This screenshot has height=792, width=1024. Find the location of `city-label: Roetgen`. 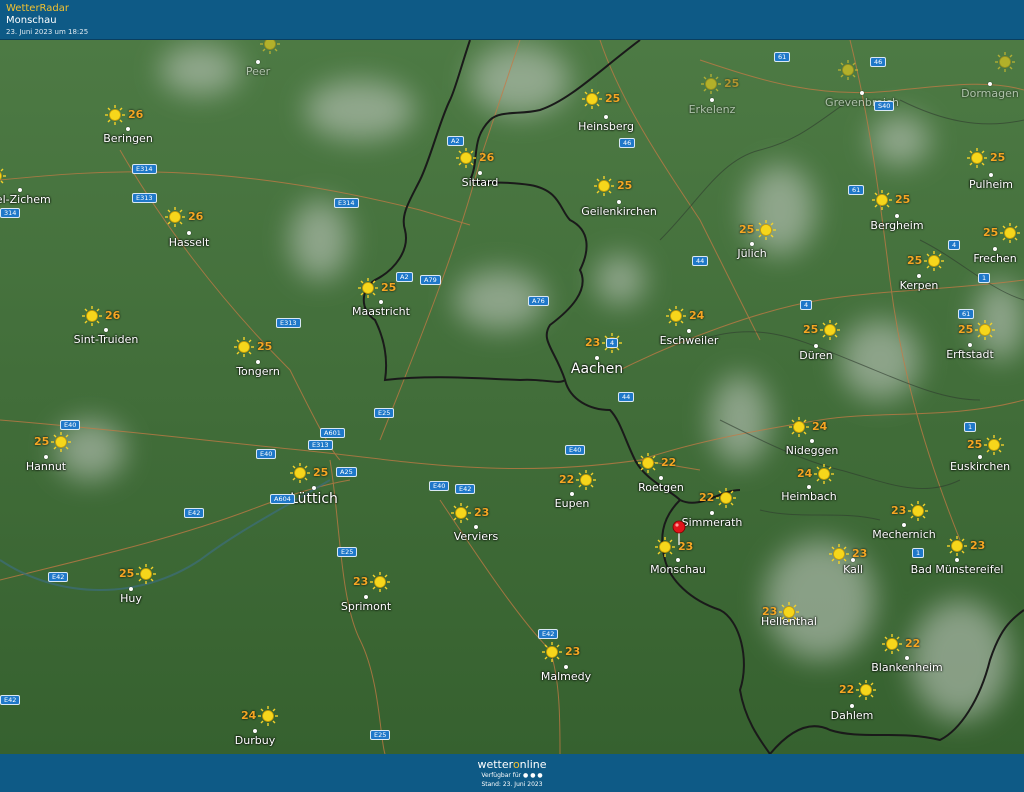

city-label: Roetgen is located at coordinates (661, 487).